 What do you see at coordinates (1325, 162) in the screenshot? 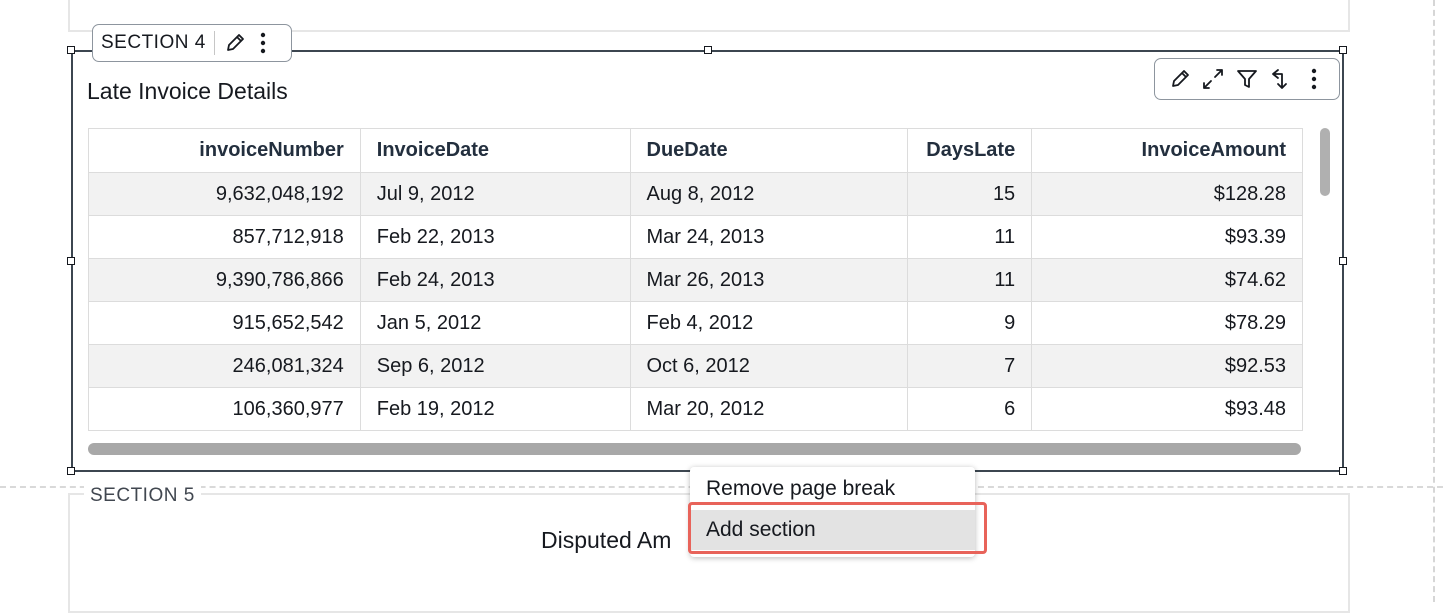
I see `vertical-scrollbar` at bounding box center [1325, 162].